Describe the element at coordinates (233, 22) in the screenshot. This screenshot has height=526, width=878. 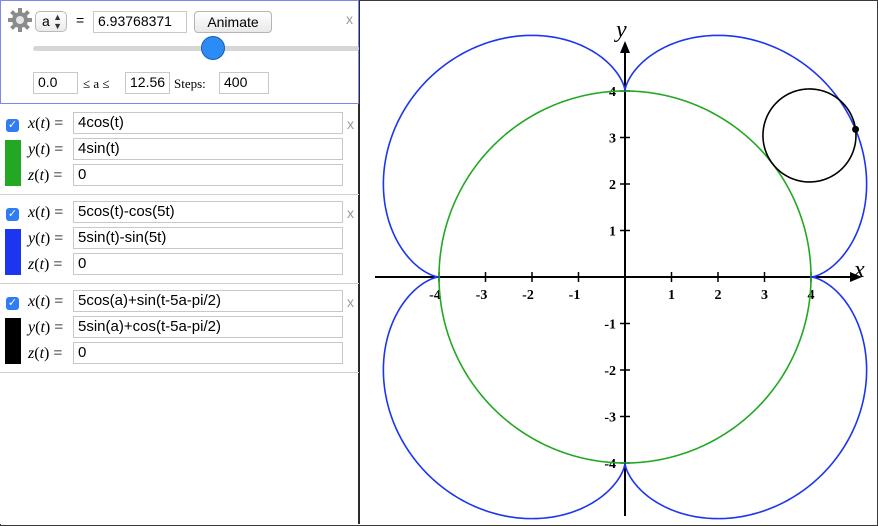
I see `animate-button: Animate` at that location.